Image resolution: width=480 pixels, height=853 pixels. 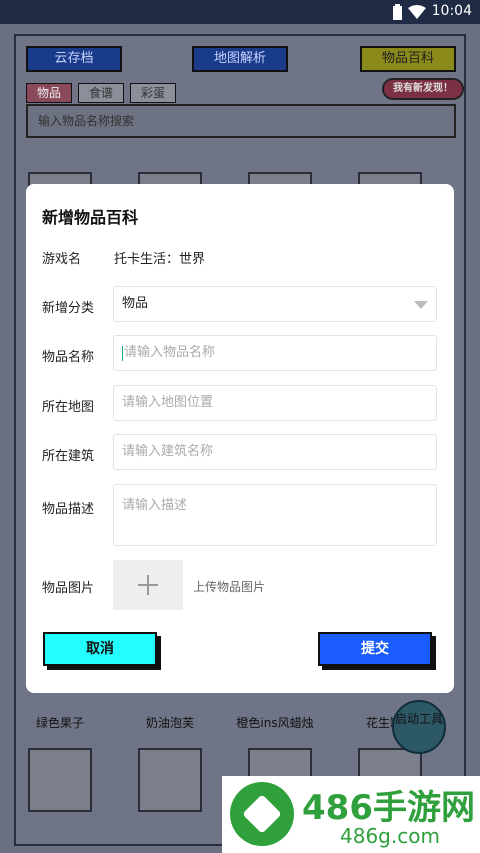 I want to click on dialog-title: 新增物品百科, so click(x=90, y=217).